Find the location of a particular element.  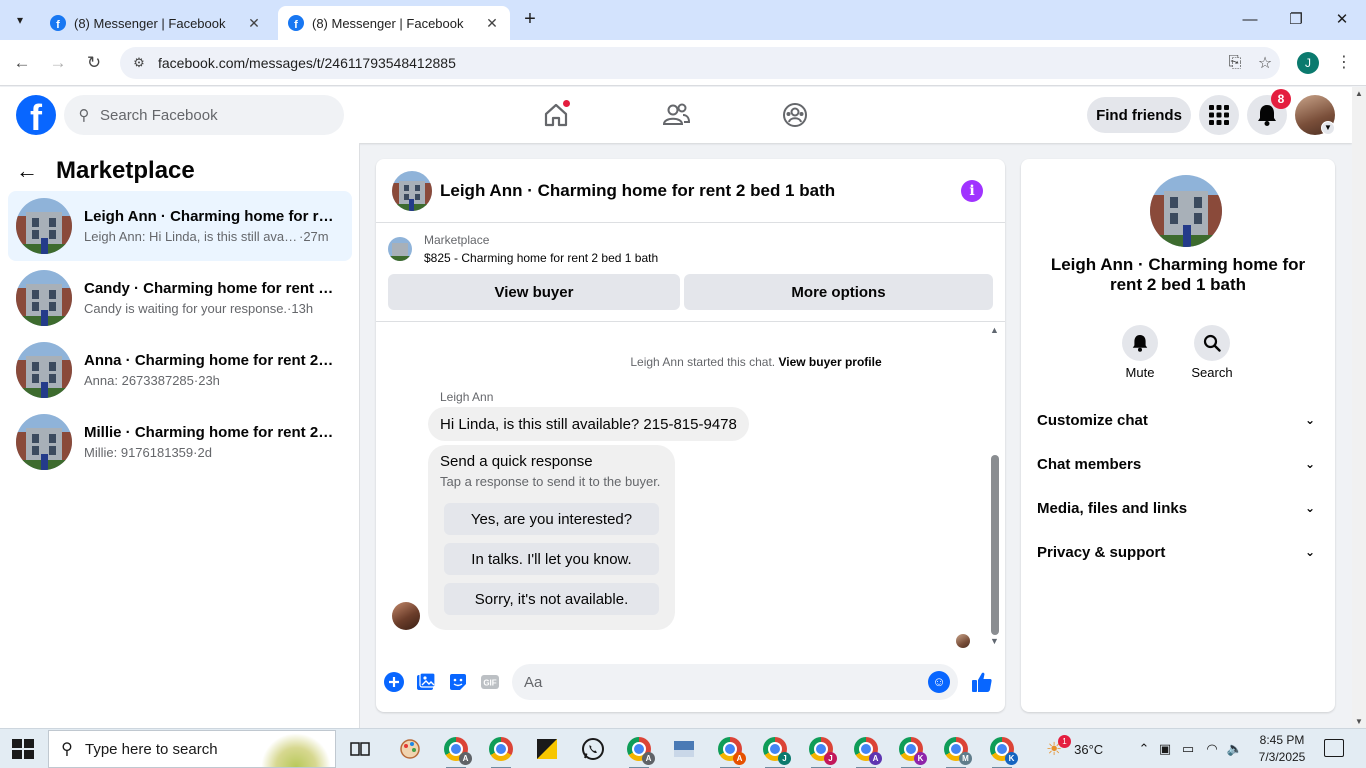

conversation-photo is located at coordinates (1186, 211).